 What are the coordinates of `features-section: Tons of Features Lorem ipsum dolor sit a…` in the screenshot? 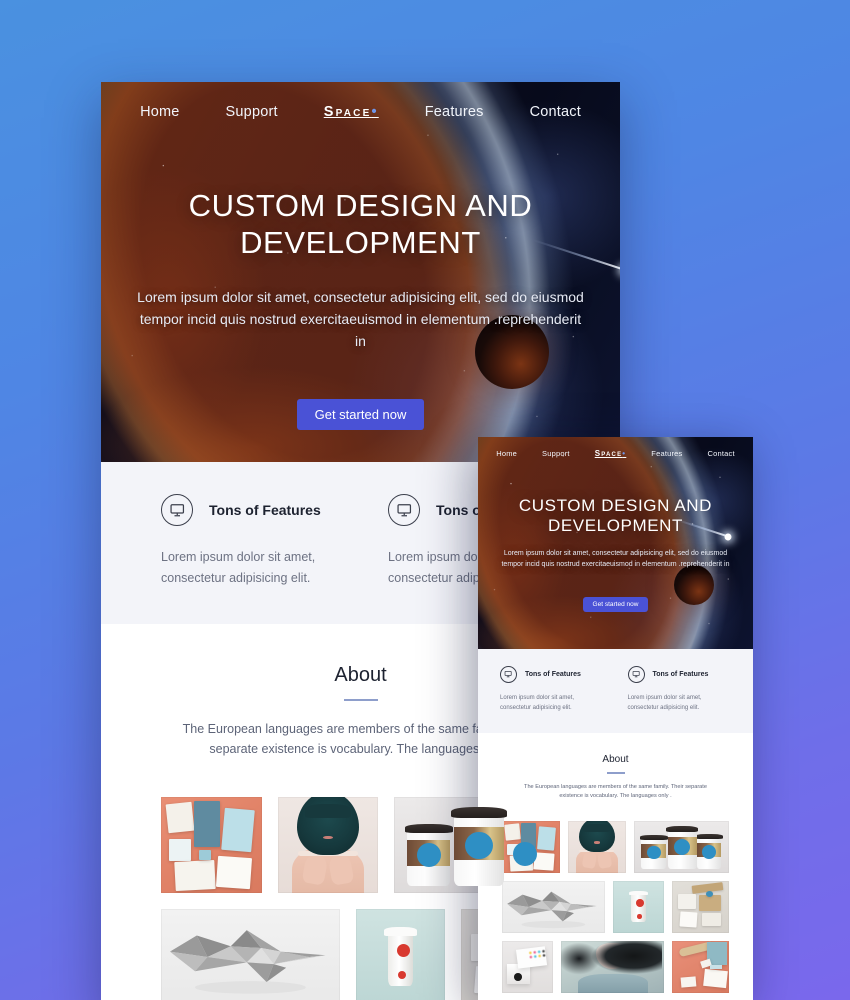 It's located at (615, 691).